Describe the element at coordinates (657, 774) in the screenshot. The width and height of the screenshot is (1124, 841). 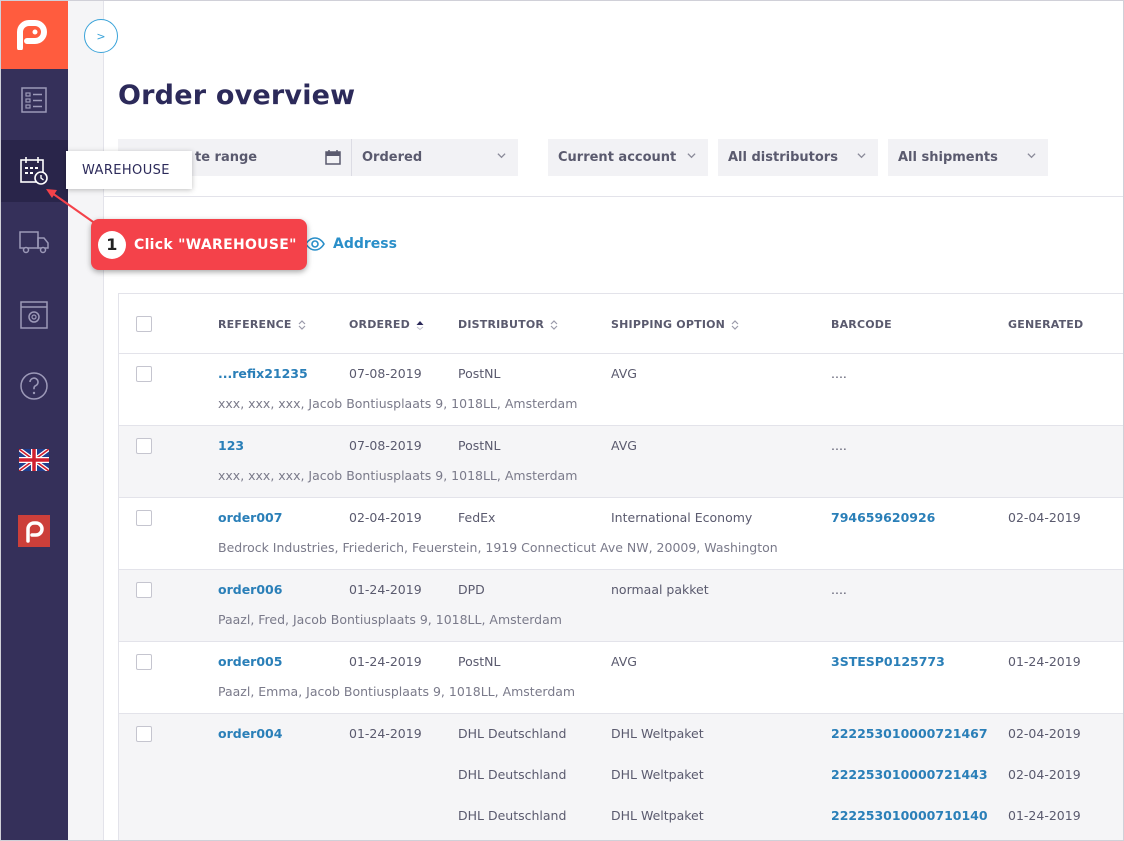
I see `shipping-option: DHL Weltpaket` at that location.